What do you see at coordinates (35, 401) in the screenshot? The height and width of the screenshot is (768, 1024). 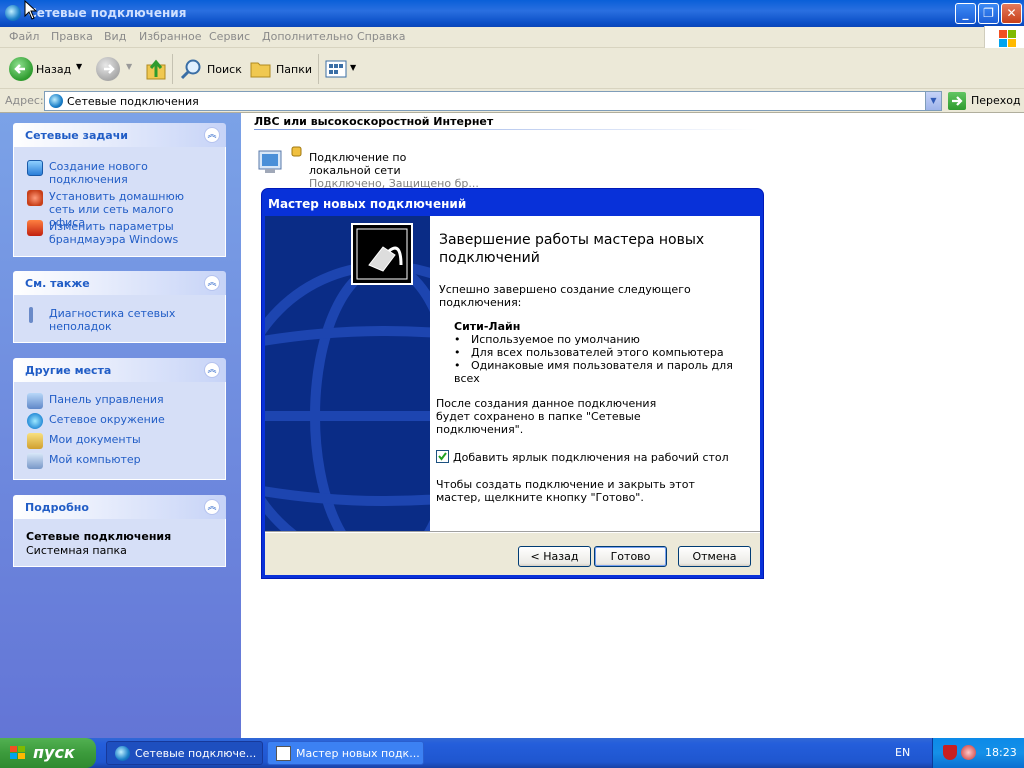 I see `control-panel-icon` at bounding box center [35, 401].